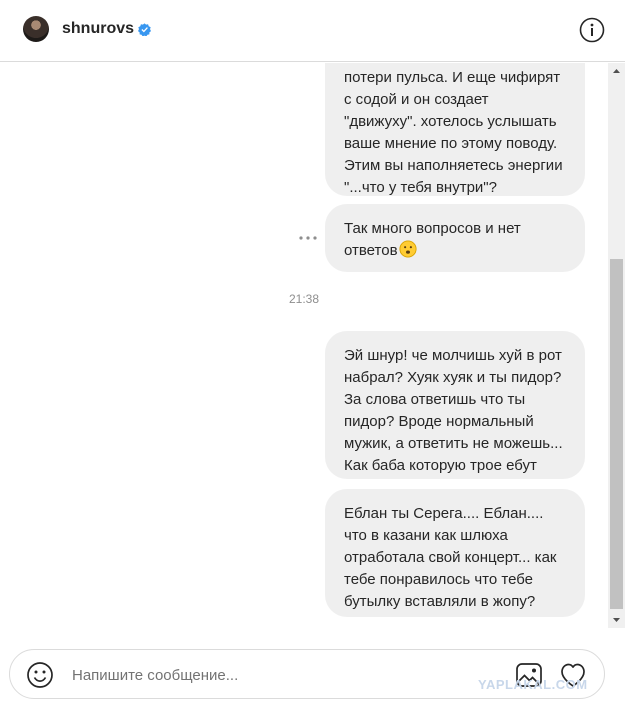 Image resolution: width=640 pixels, height=714 pixels. What do you see at coordinates (432, 239) in the screenshot?
I see `message-text: Так много вопросов и нет ответов` at bounding box center [432, 239].